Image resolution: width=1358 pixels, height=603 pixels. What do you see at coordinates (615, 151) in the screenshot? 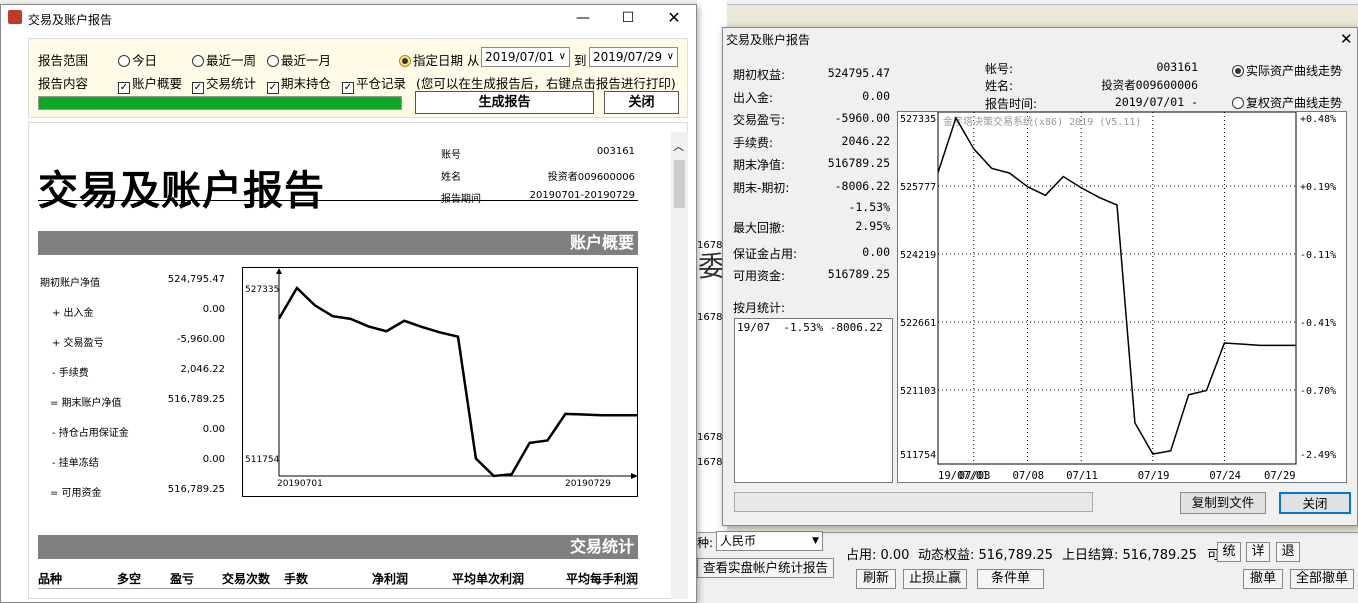
I see `account-value: 003161` at bounding box center [615, 151].